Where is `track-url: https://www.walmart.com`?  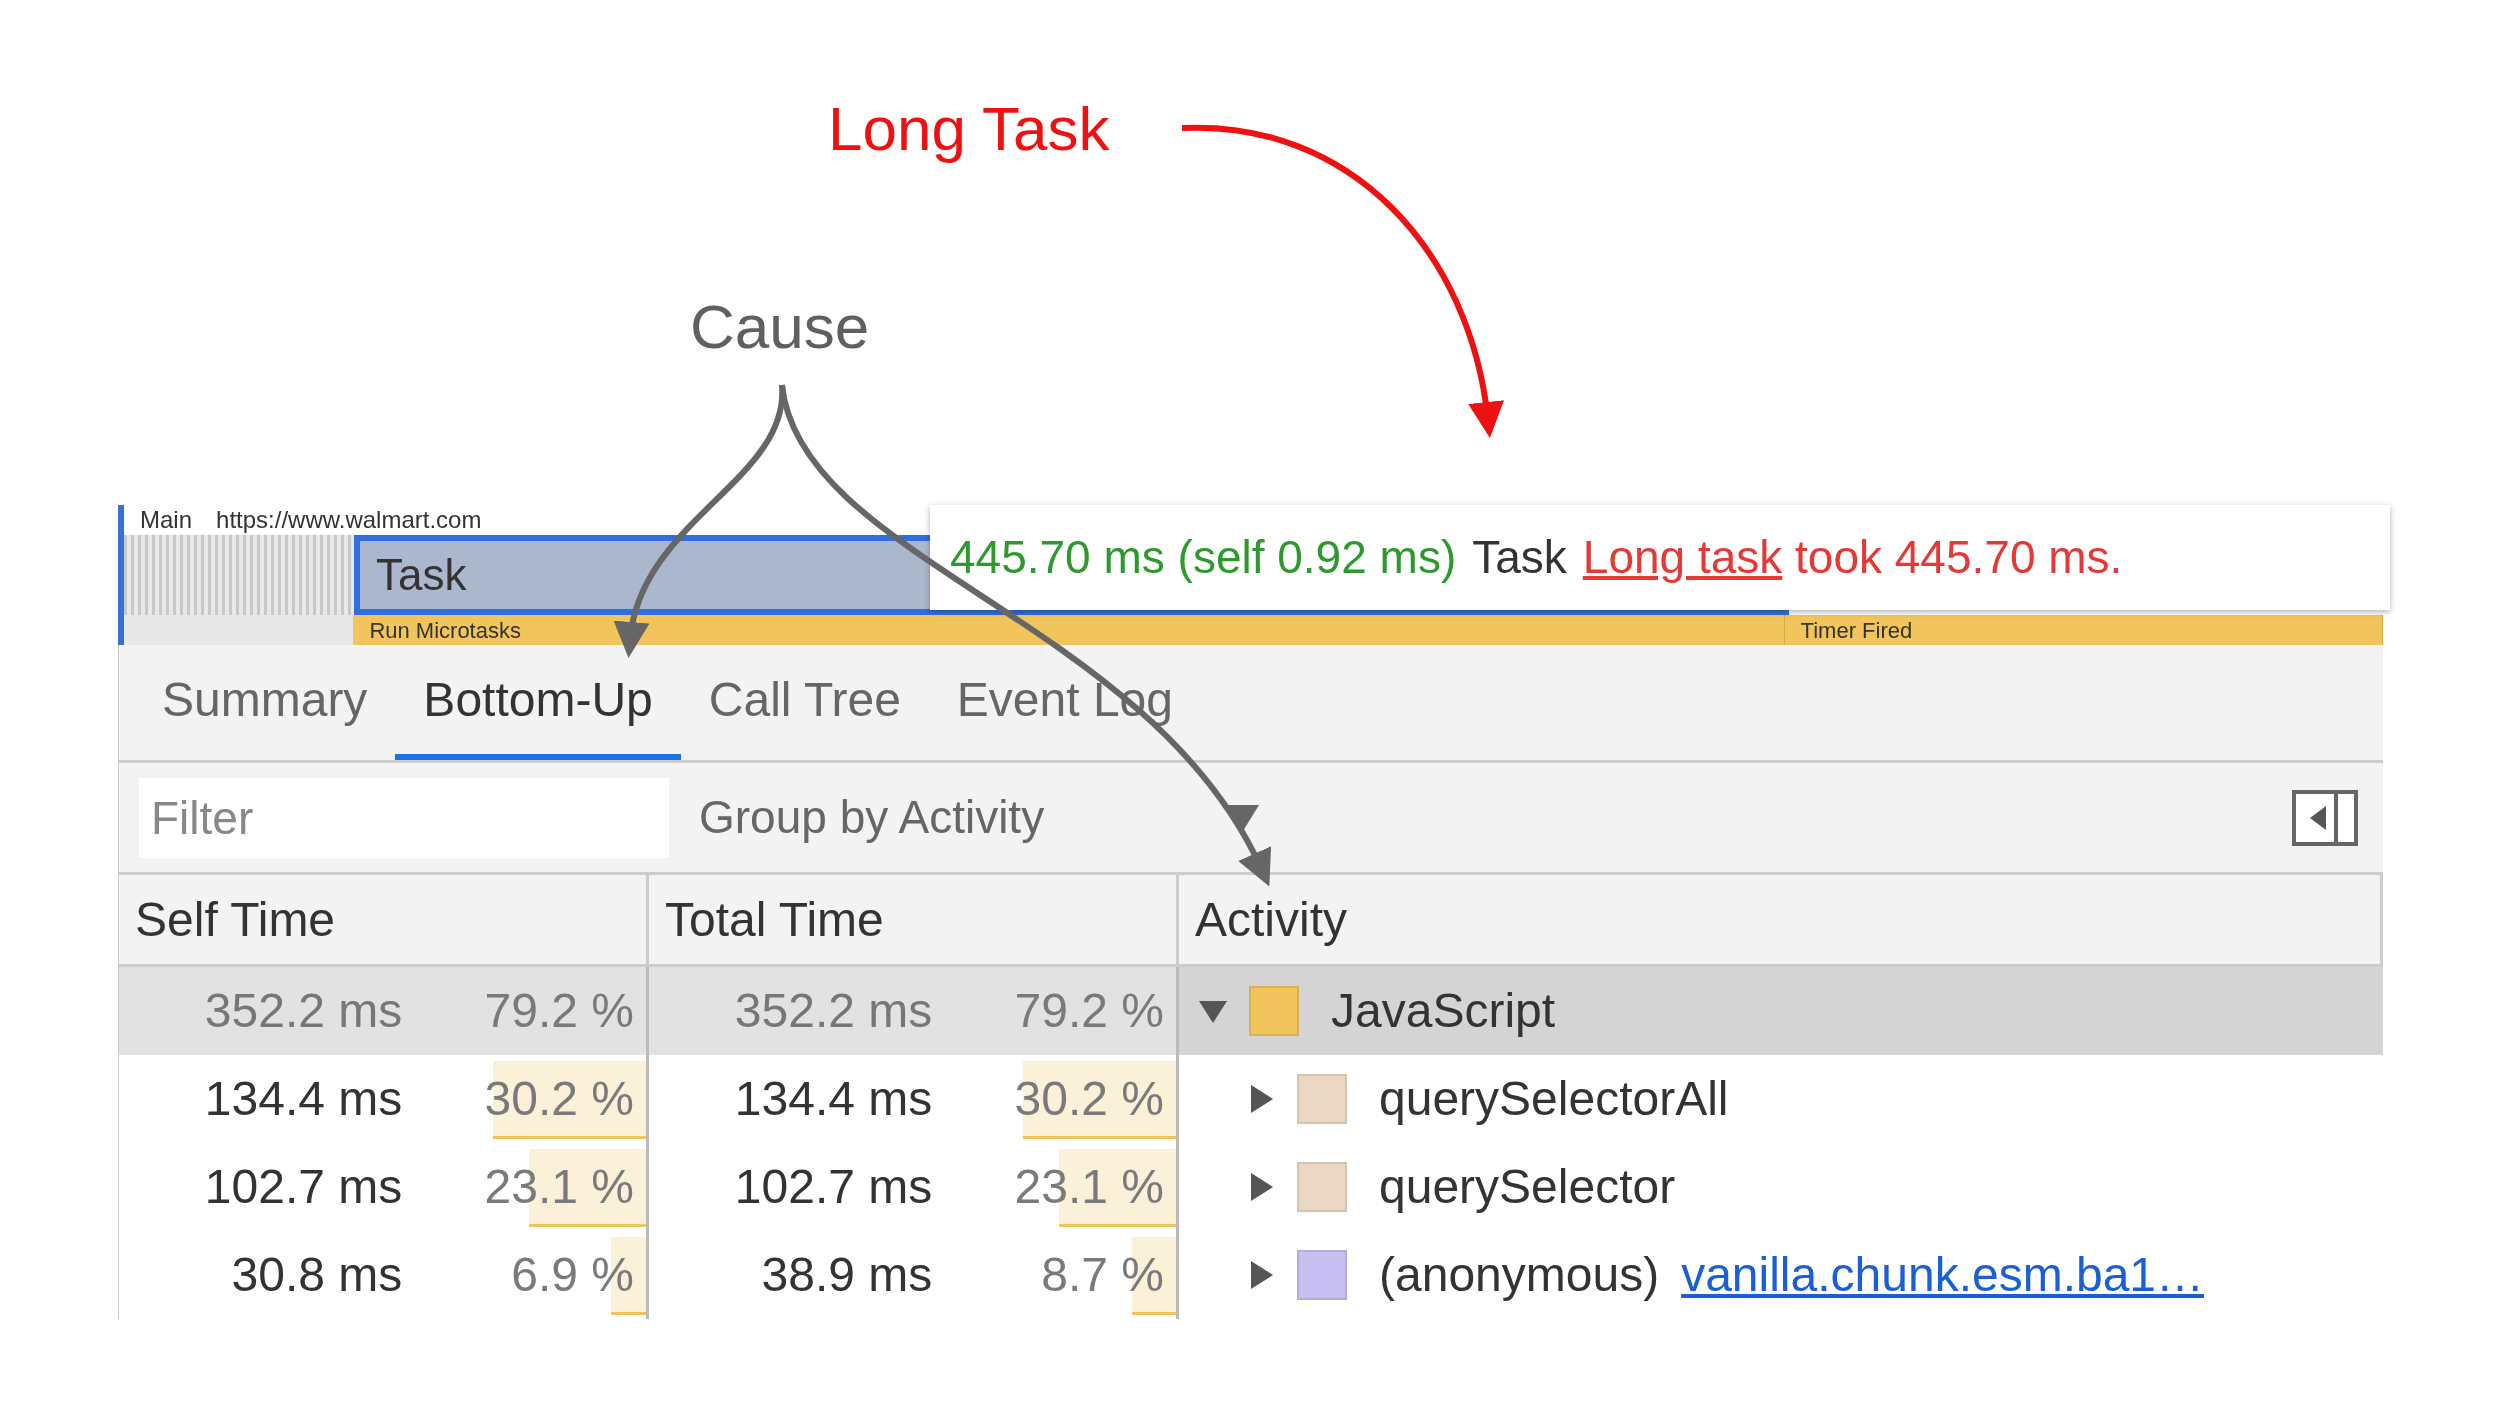
track-url: https://www.walmart.com is located at coordinates (349, 520).